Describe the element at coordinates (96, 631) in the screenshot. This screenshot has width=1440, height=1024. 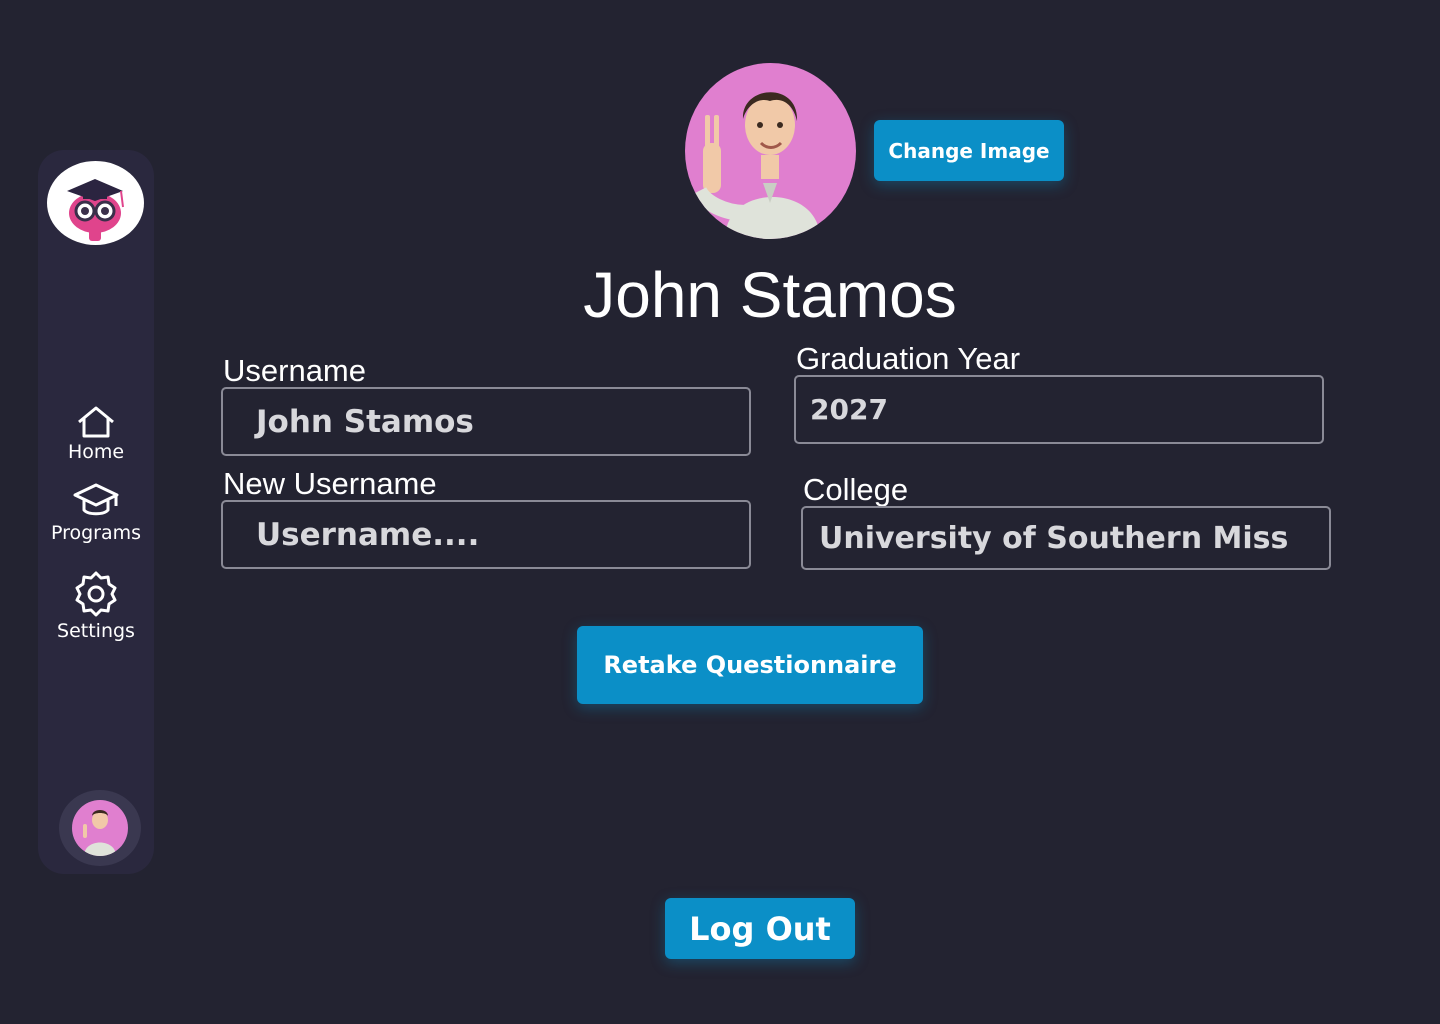
I see `sidebar-item-label: Settings` at that location.